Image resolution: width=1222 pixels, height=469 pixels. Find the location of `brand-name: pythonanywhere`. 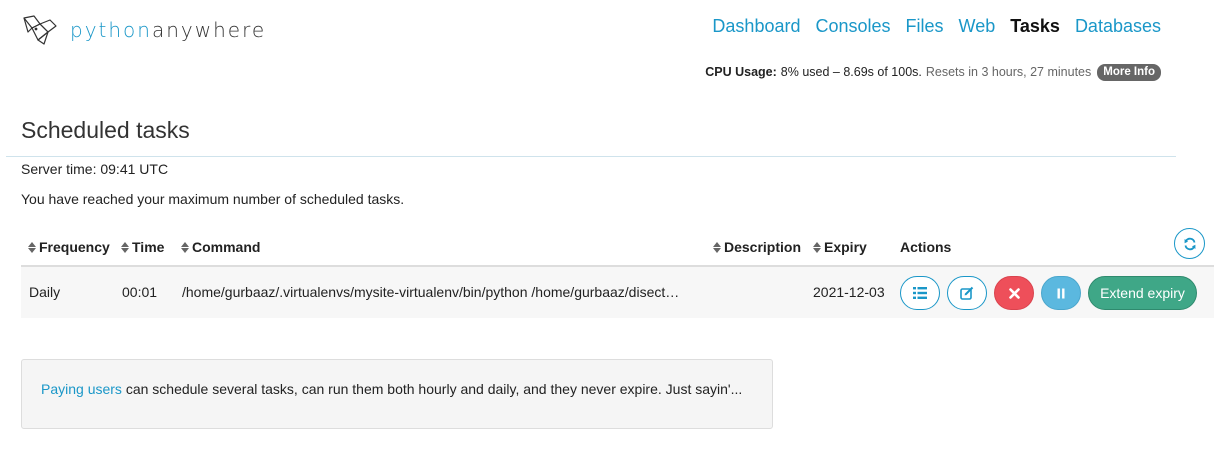

brand-name: pythonanywhere is located at coordinates (168, 30).